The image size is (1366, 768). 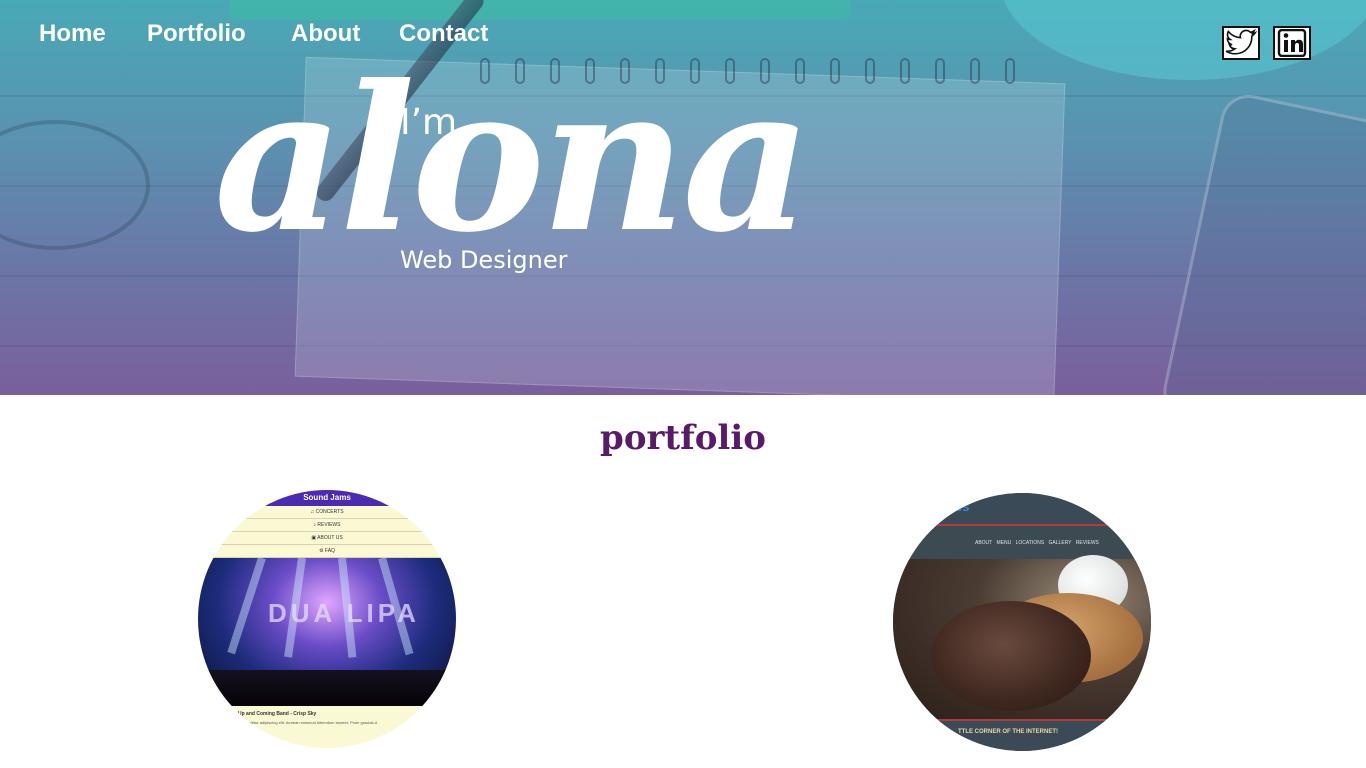 I want to click on hero-phone, so click(x=1262, y=242).